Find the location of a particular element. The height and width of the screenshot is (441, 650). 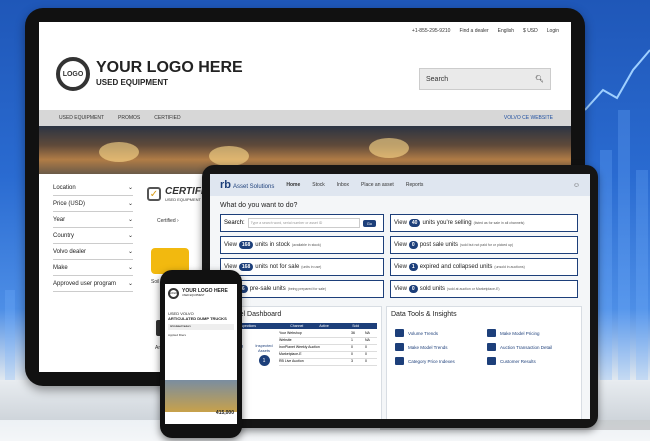

go-button: Go is located at coordinates (369, 223).